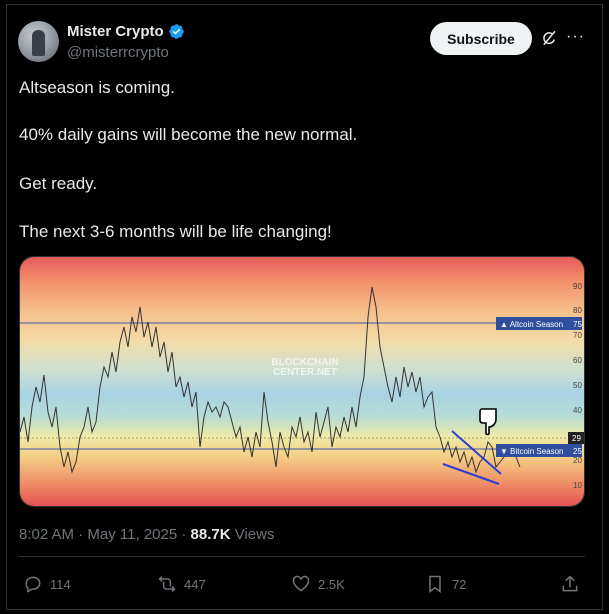 This screenshot has width=609, height=614. I want to click on current-value-label: 29, so click(576, 438).